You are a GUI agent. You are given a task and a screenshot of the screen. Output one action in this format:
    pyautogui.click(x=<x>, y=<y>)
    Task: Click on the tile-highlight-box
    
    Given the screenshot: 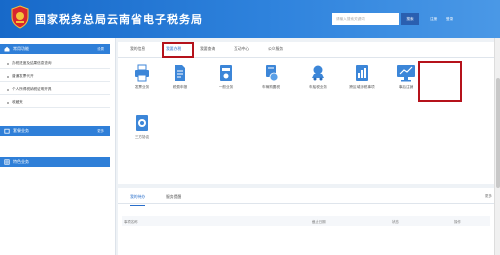 What is the action you would take?
    pyautogui.click(x=440, y=81)
    